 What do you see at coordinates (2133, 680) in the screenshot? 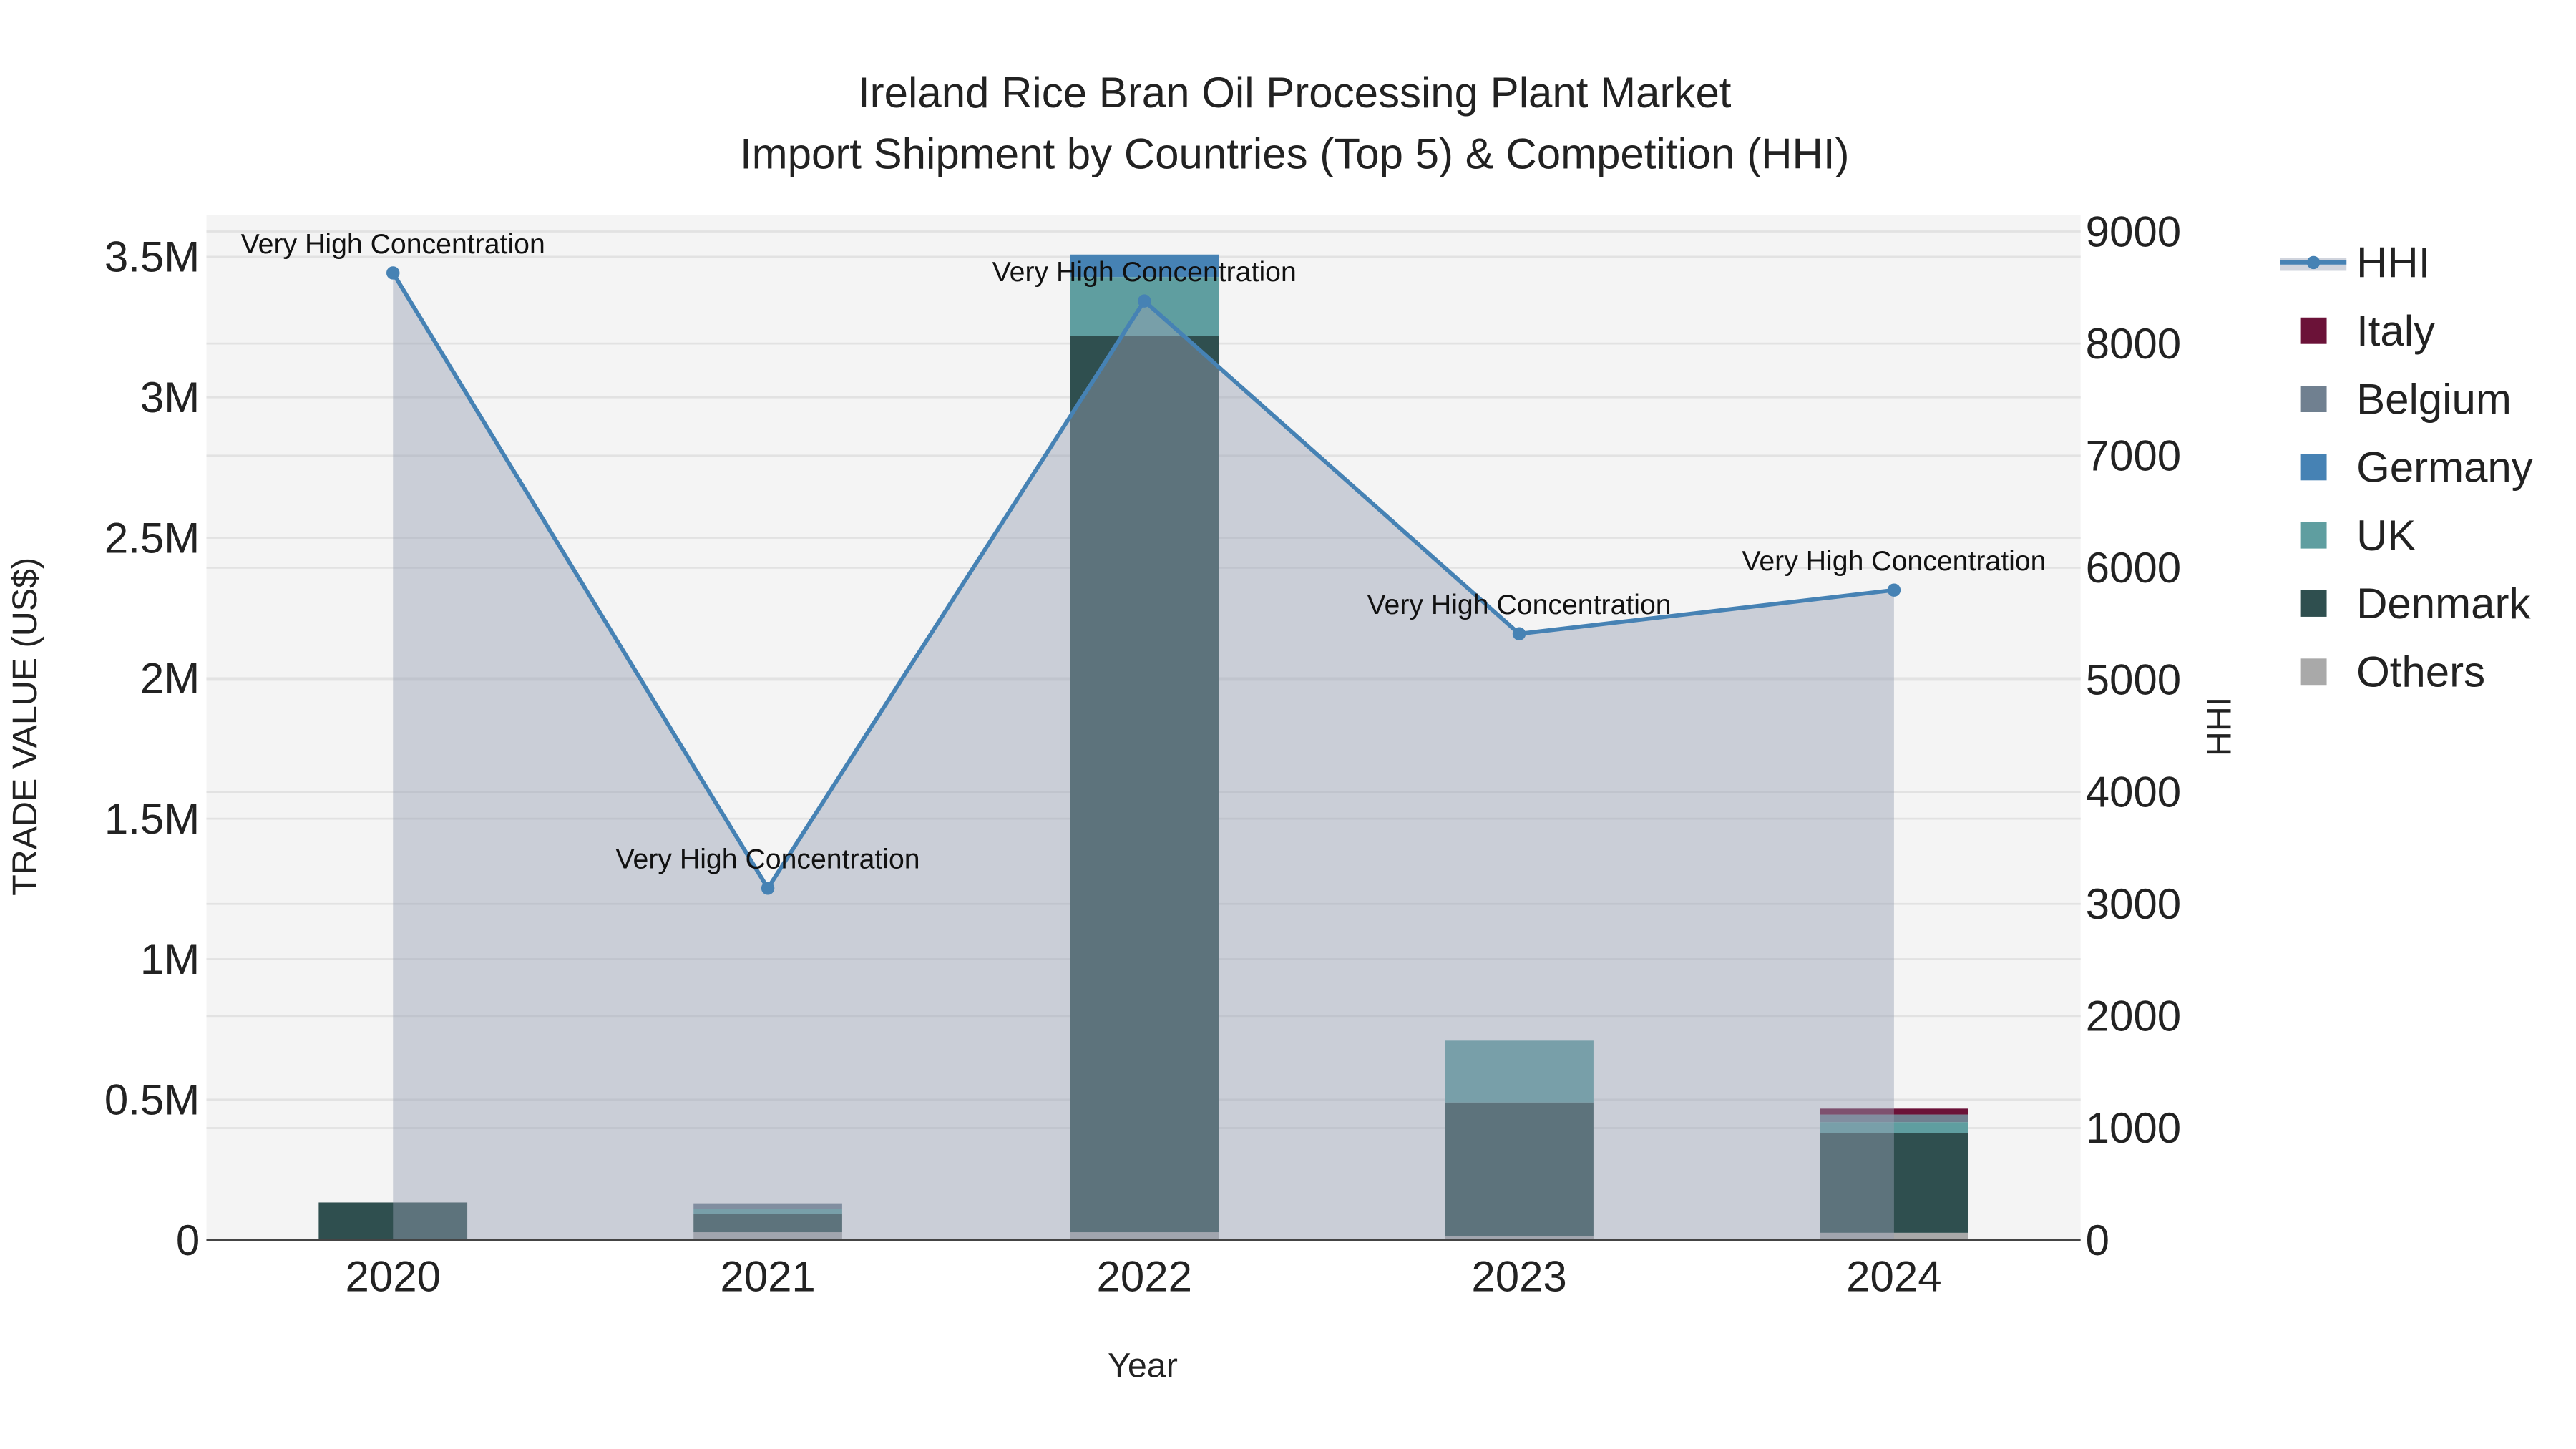
I see `y2-tick-label: 5000` at bounding box center [2133, 680].